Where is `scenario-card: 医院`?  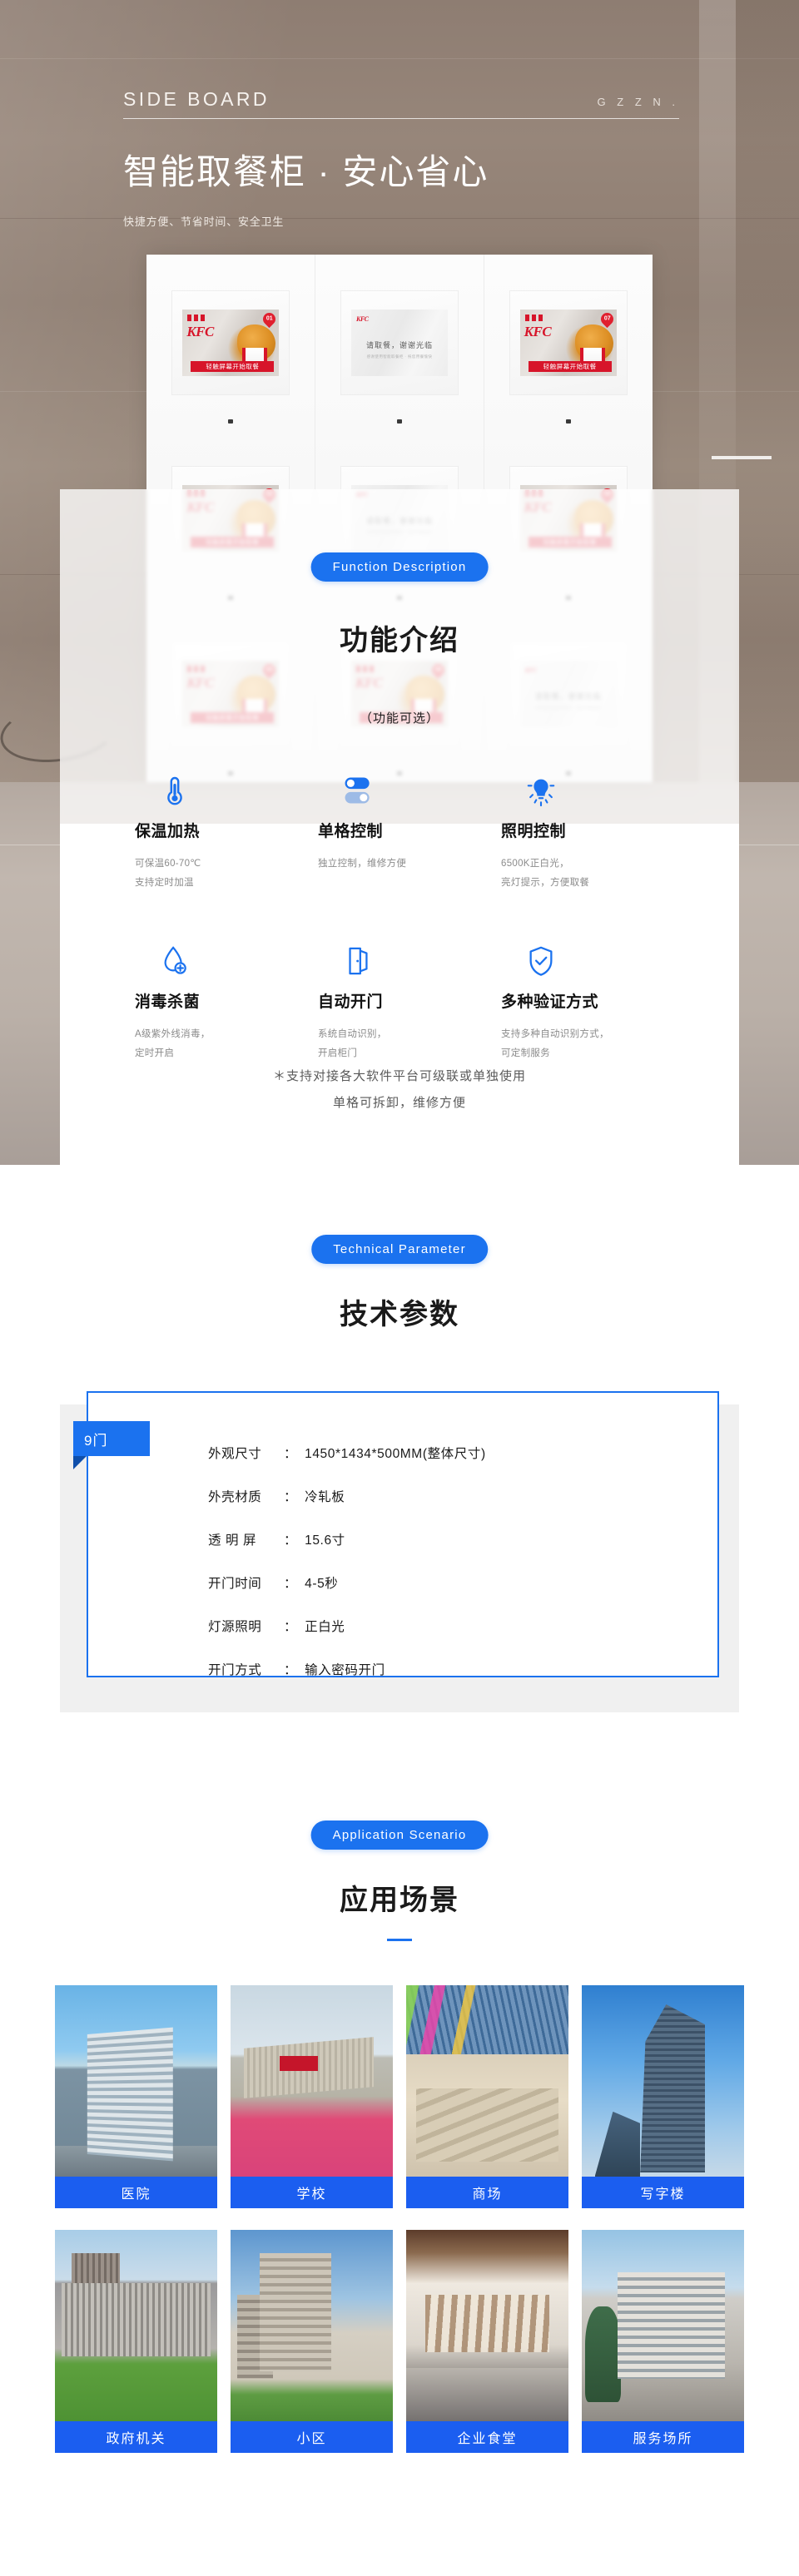
scenario-card: 医院 is located at coordinates (136, 2096).